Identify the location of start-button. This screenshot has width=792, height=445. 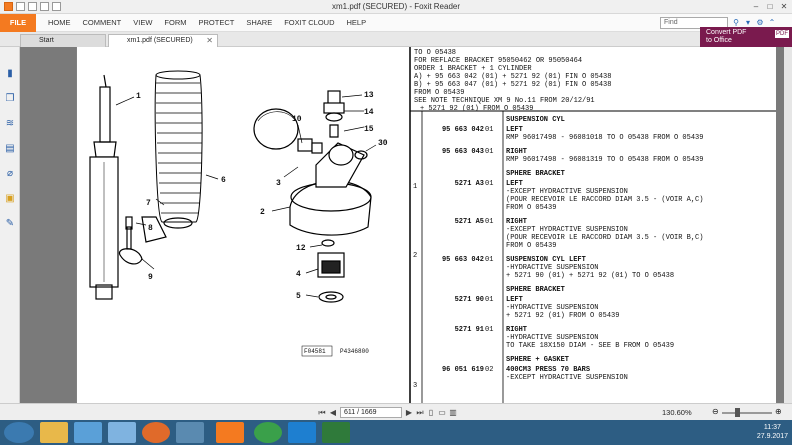
(19, 432).